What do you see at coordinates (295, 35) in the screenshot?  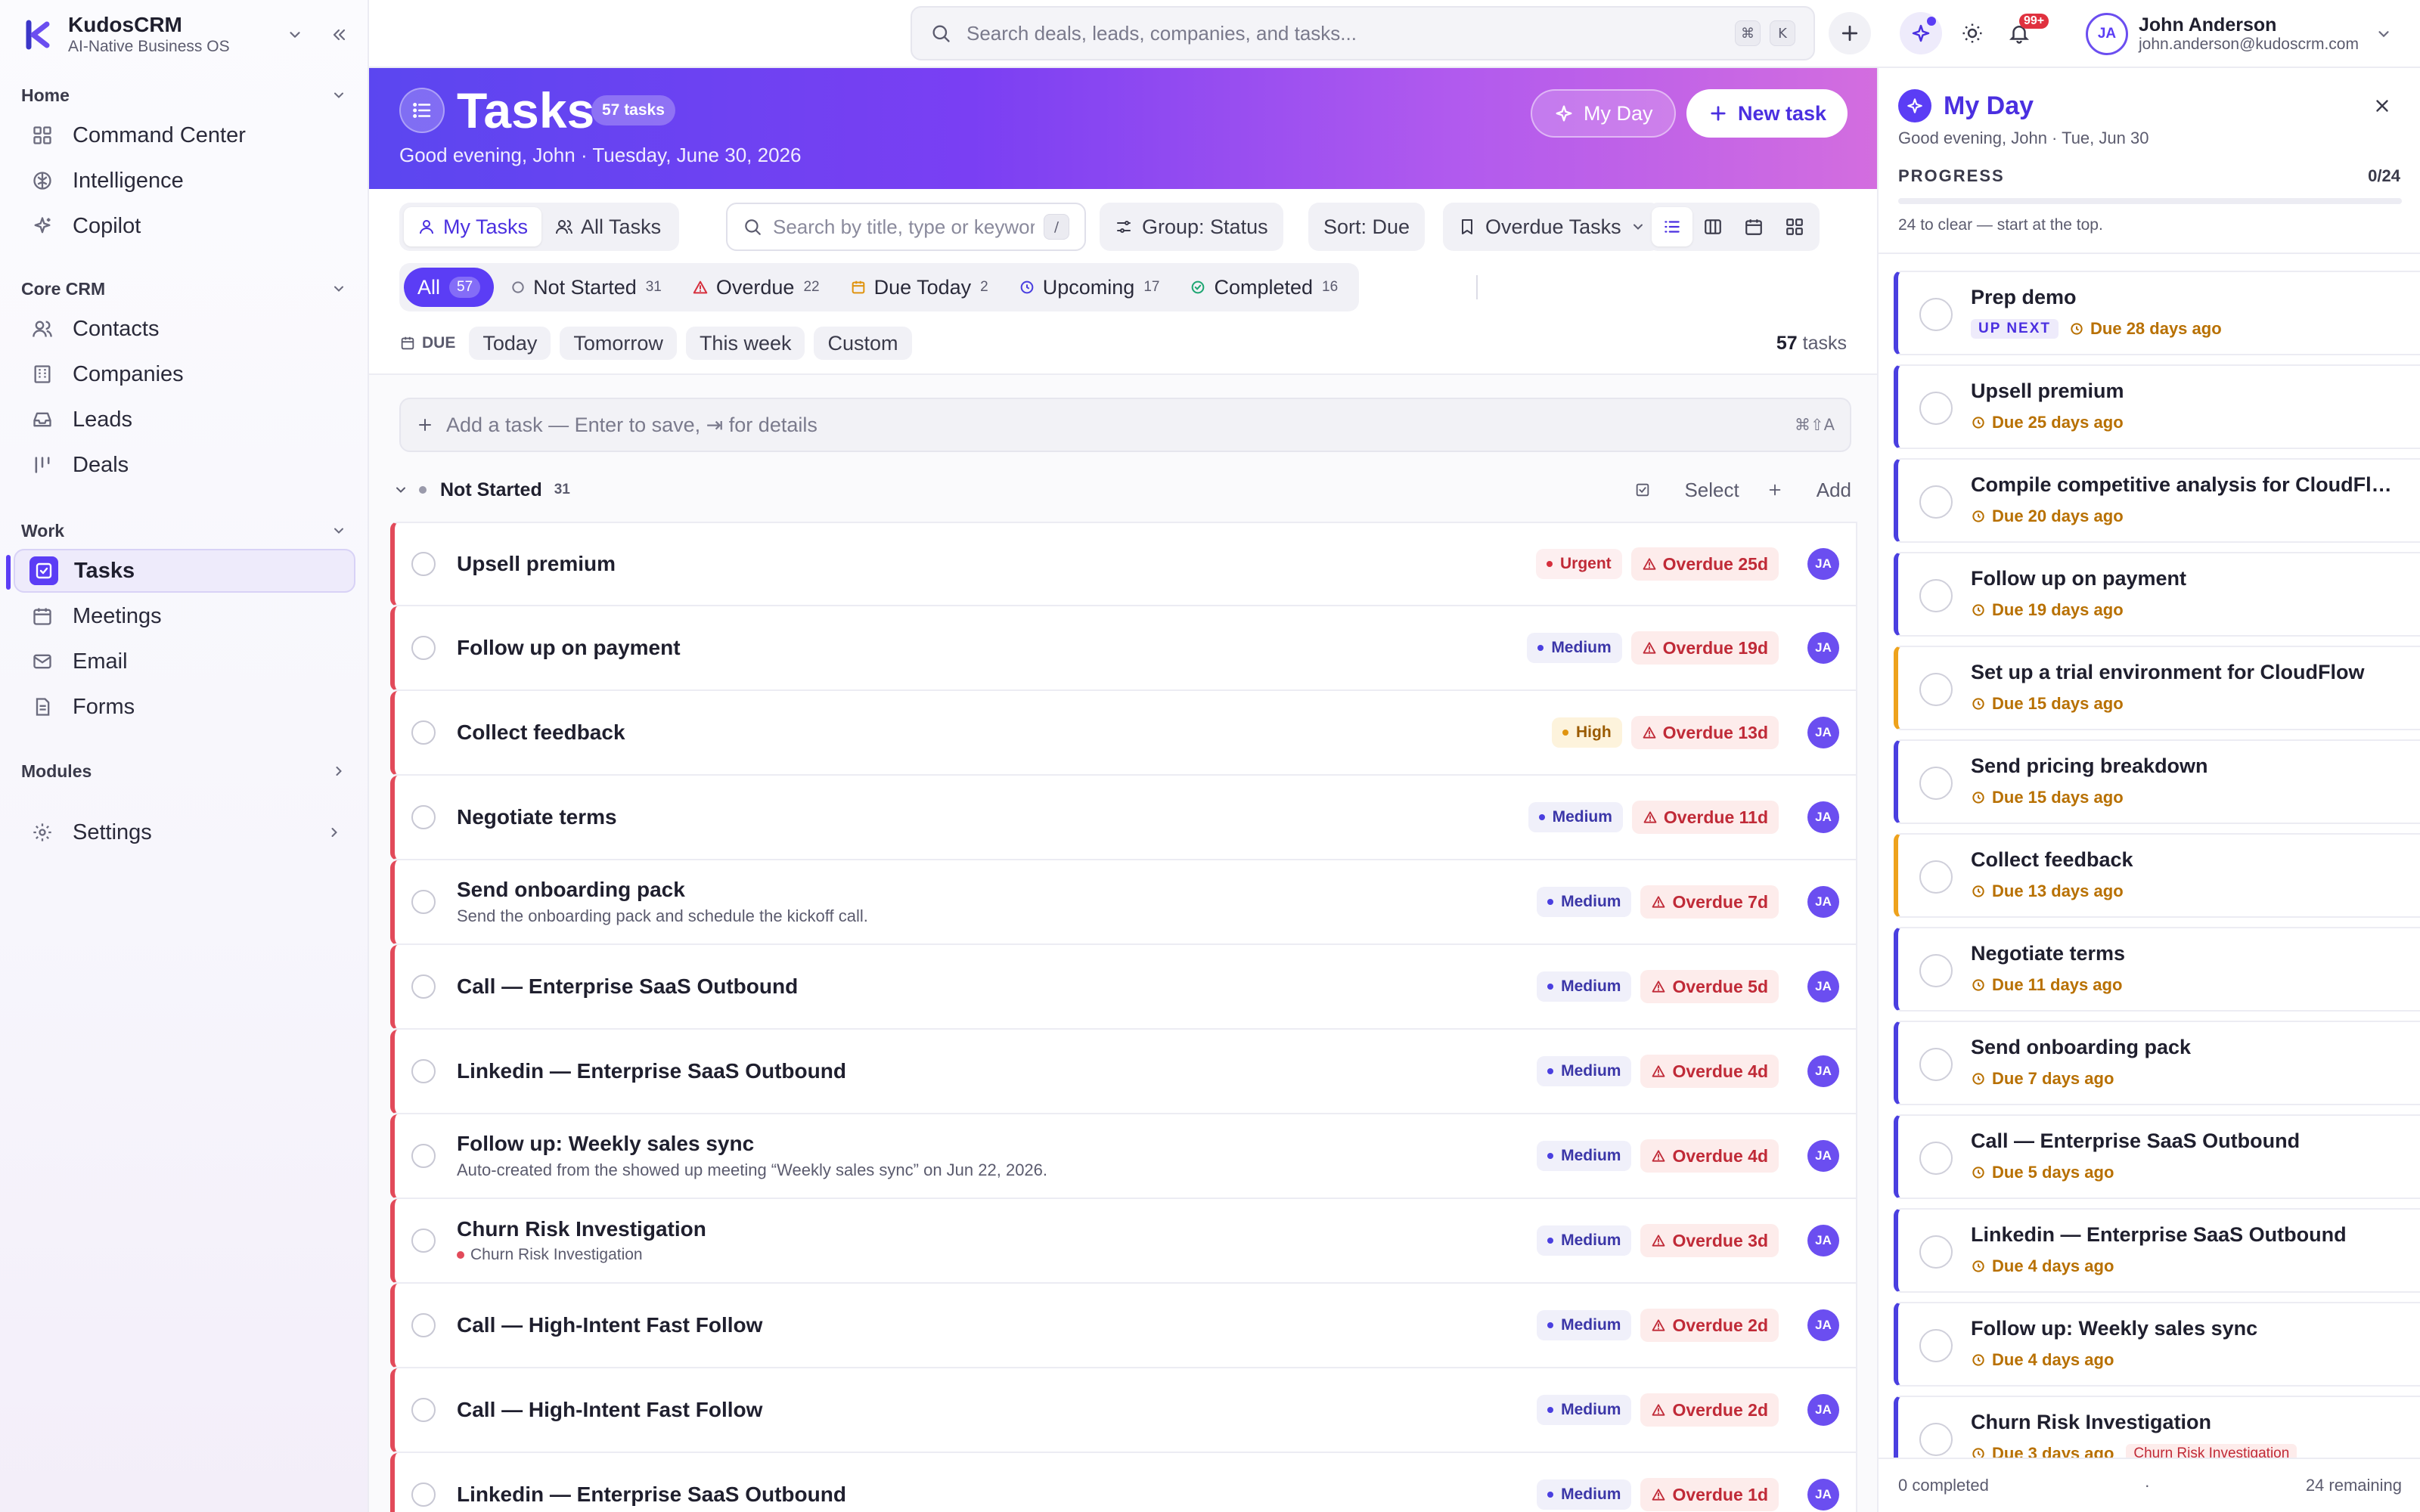 I see `workspace-switcher-chevron-icon` at bounding box center [295, 35].